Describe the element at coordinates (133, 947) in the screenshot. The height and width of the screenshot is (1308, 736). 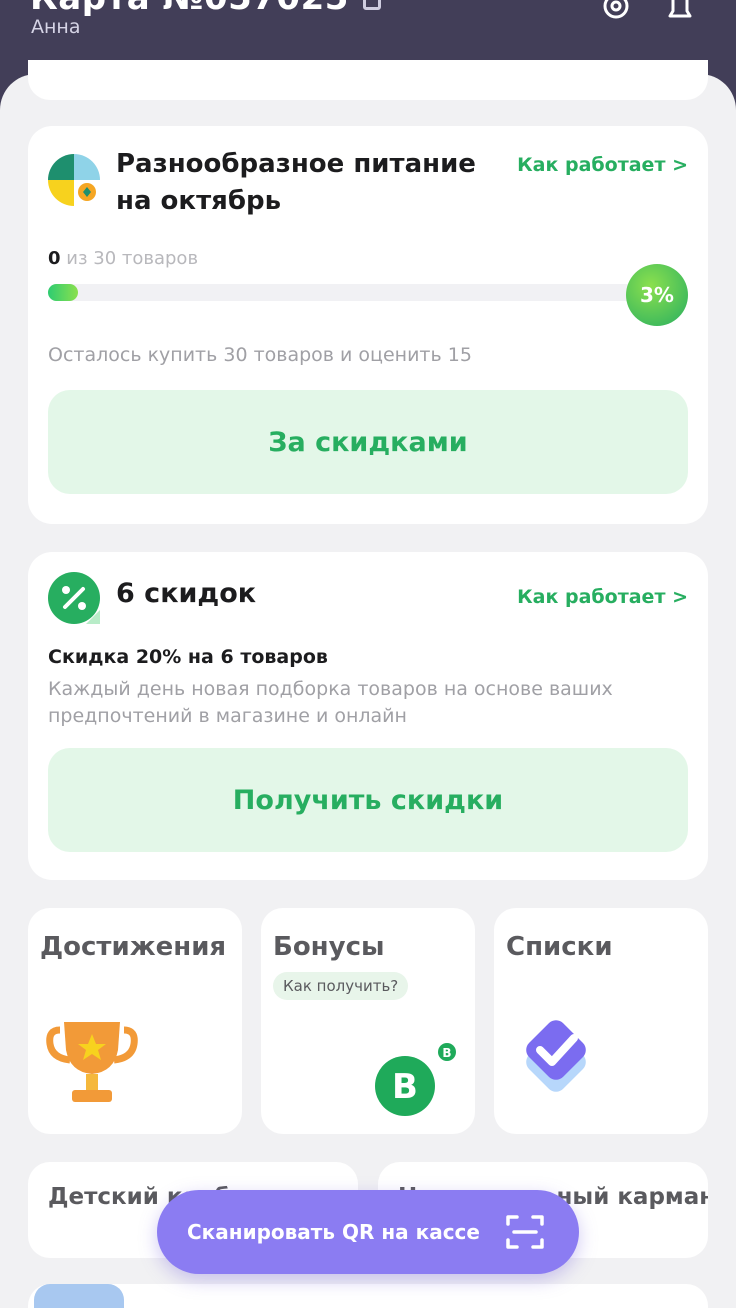
I see `tile-title: Достижения` at that location.